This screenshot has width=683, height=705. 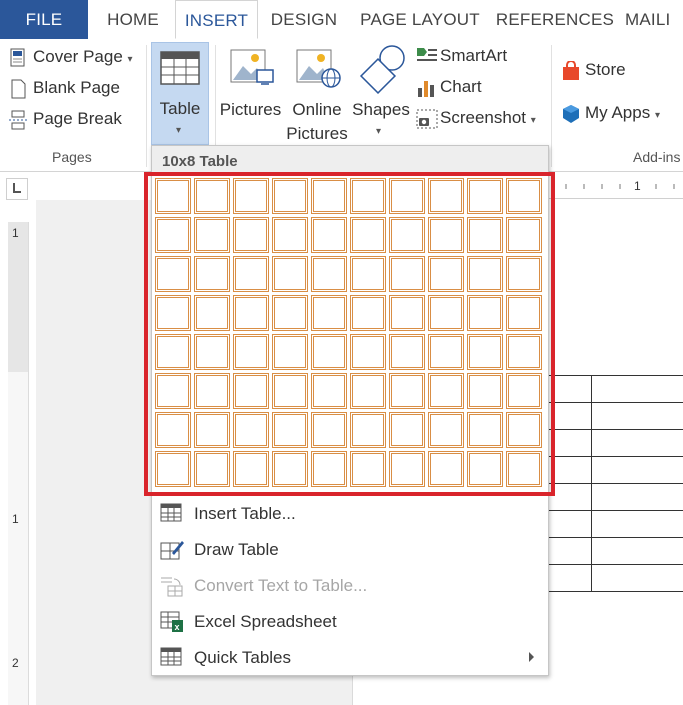 I want to click on svg-text: x, so click(x=177, y=627).